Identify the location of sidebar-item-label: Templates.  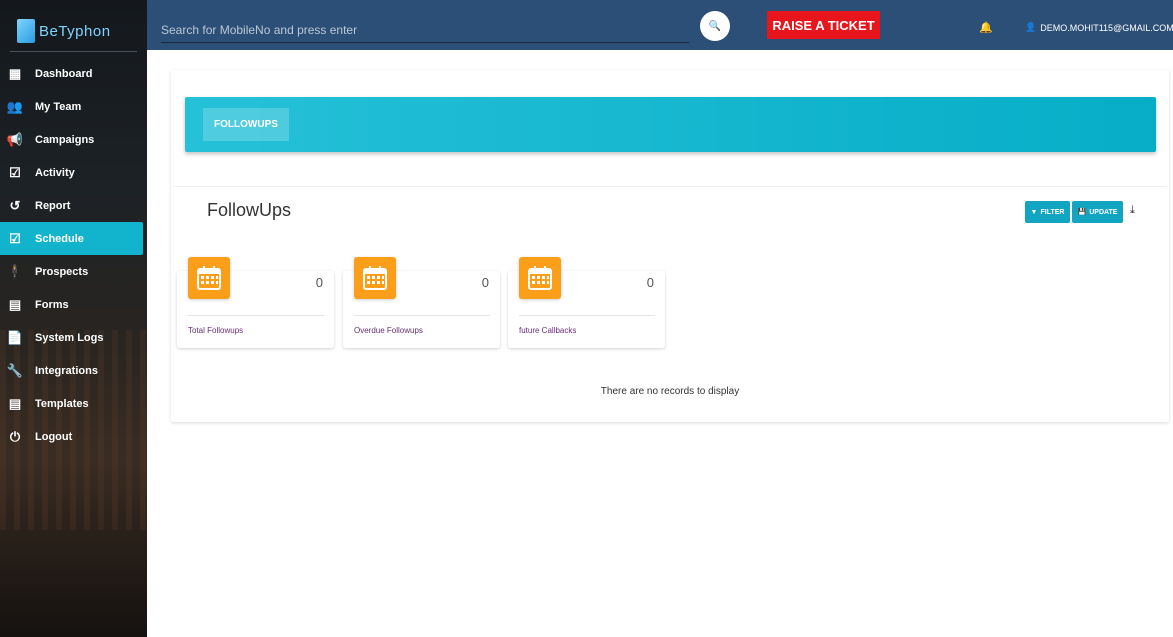
(62, 403).